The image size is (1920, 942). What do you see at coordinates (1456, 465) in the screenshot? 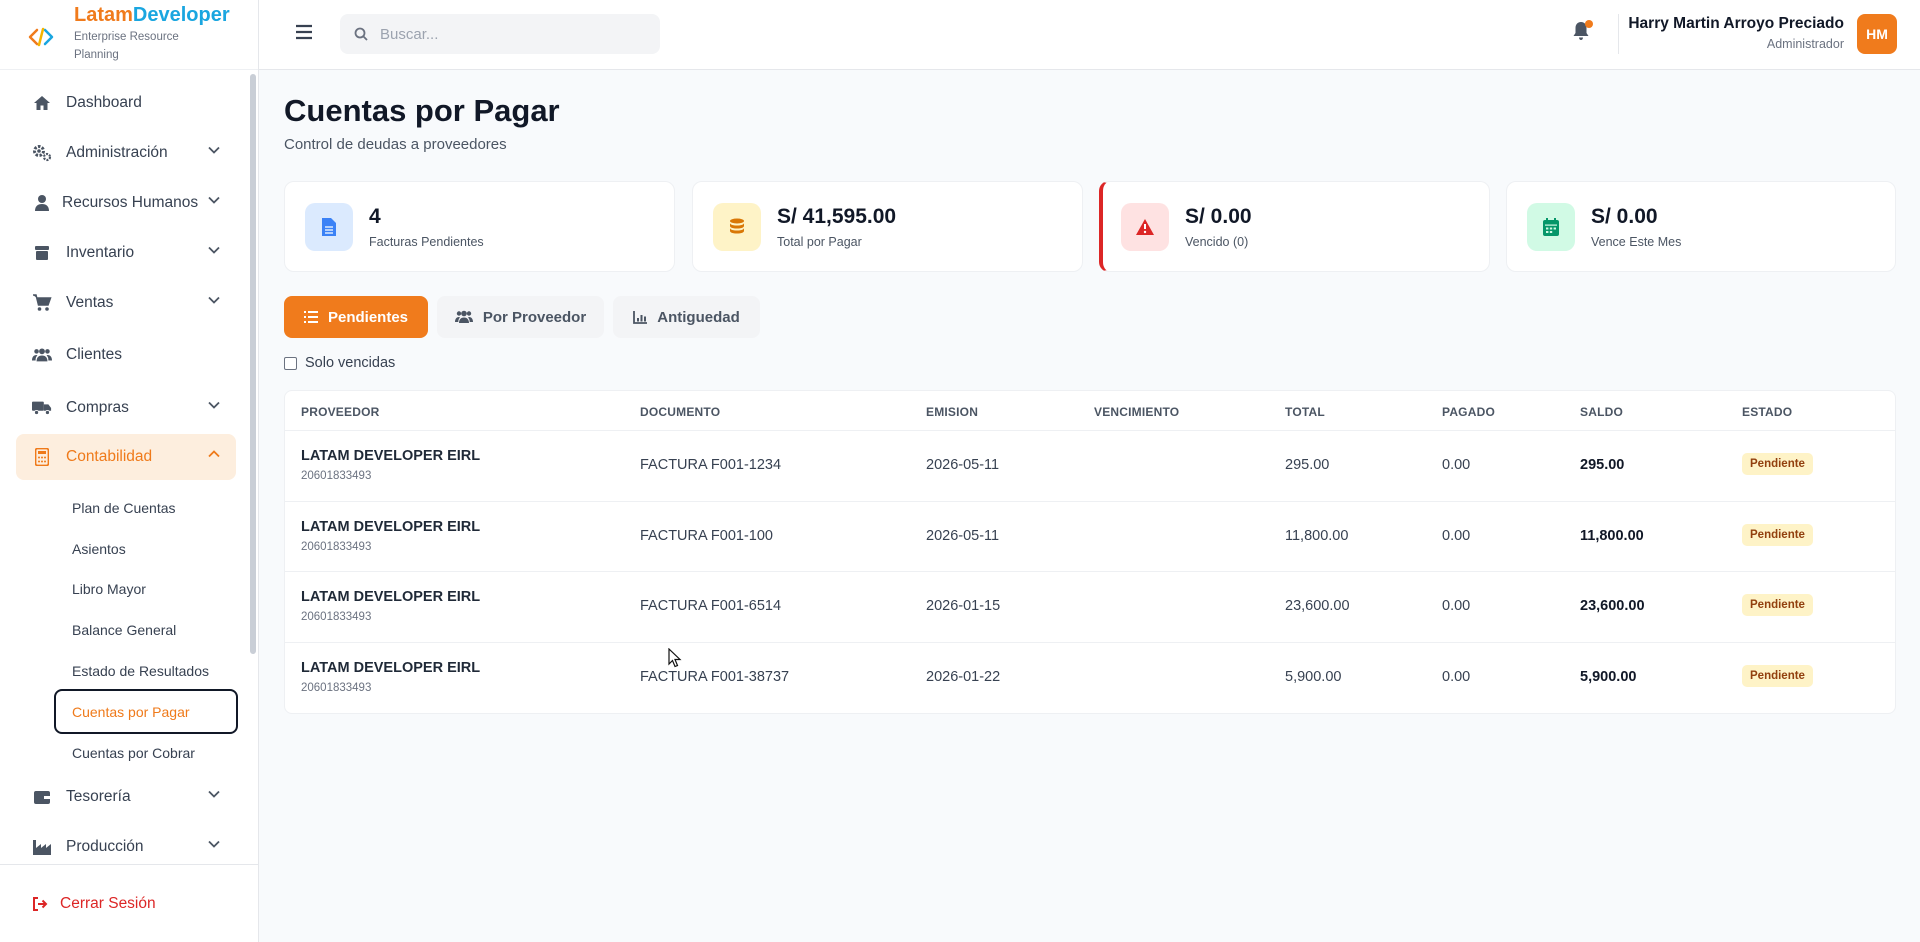
I see `cell-pagado: 0.00` at bounding box center [1456, 465].